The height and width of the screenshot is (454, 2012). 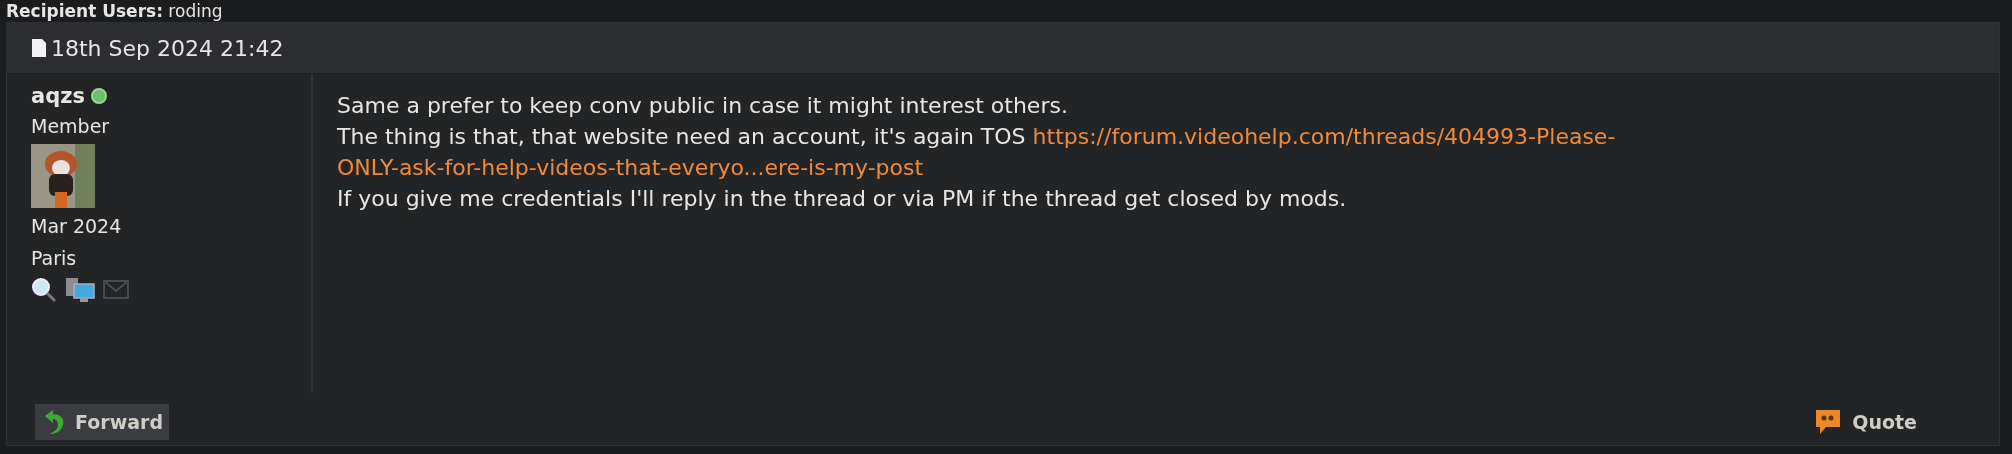 What do you see at coordinates (58, 96) in the screenshot?
I see `username-link: aqzs` at bounding box center [58, 96].